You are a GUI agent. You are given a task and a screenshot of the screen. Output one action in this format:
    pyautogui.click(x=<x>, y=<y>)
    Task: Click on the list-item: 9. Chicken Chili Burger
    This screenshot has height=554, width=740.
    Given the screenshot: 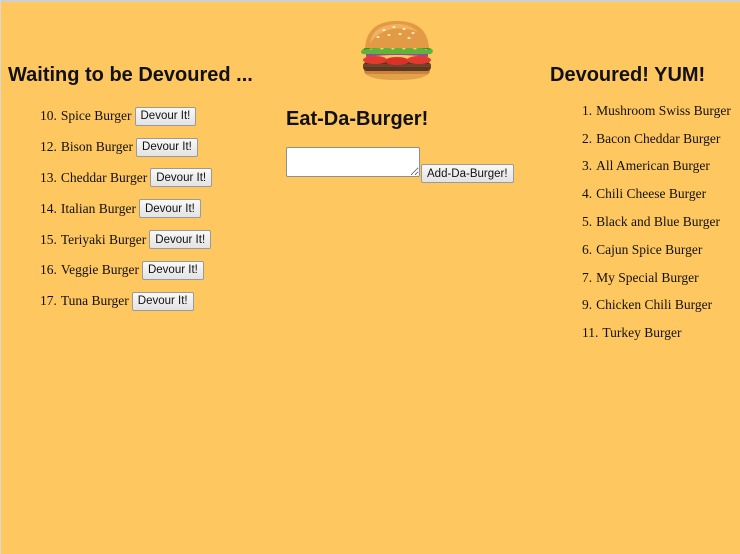 What is the action you would take?
    pyautogui.click(x=656, y=306)
    